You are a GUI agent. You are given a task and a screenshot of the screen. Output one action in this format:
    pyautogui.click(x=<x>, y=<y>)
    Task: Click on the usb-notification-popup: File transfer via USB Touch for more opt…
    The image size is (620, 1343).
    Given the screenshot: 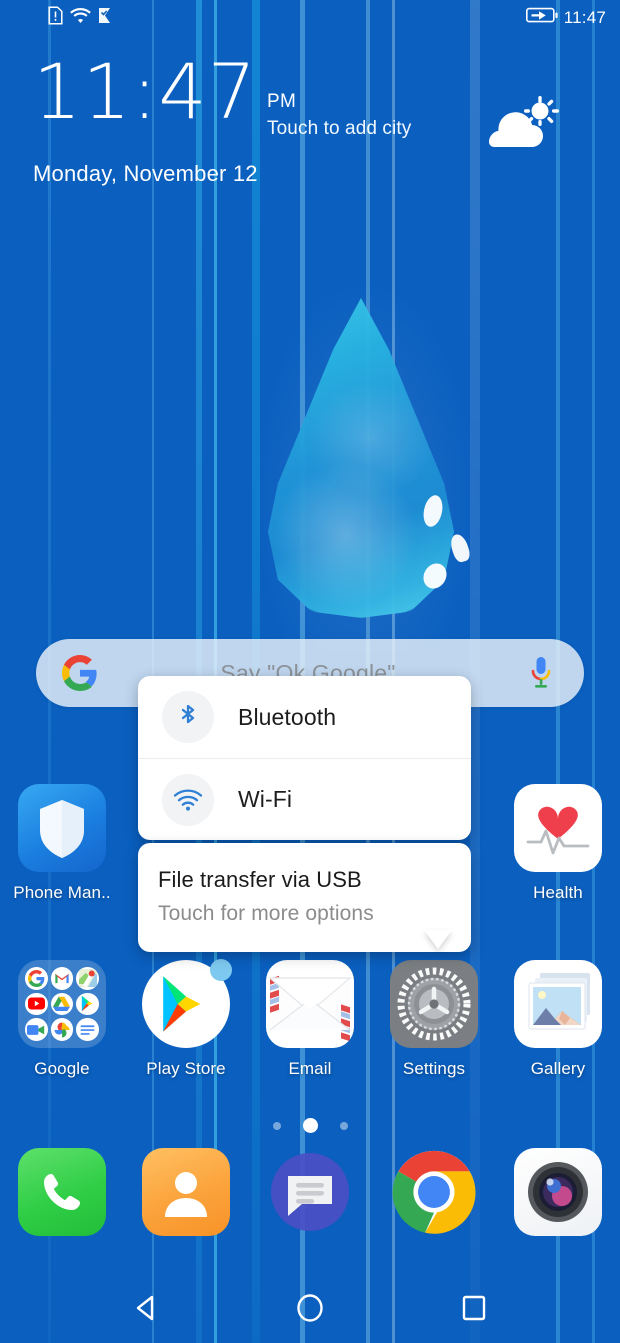 What is the action you would take?
    pyautogui.click(x=304, y=897)
    